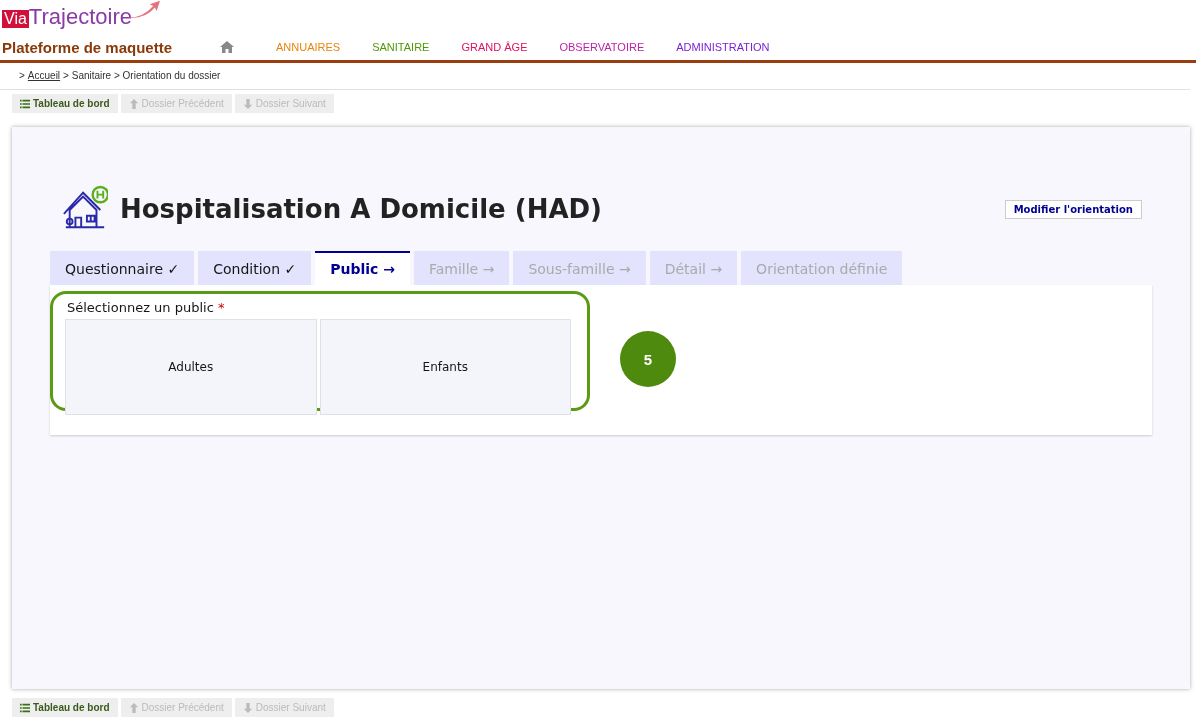 The image size is (1196, 720). What do you see at coordinates (308, 47) in the screenshot?
I see `nav-link: ANNUAIRES` at bounding box center [308, 47].